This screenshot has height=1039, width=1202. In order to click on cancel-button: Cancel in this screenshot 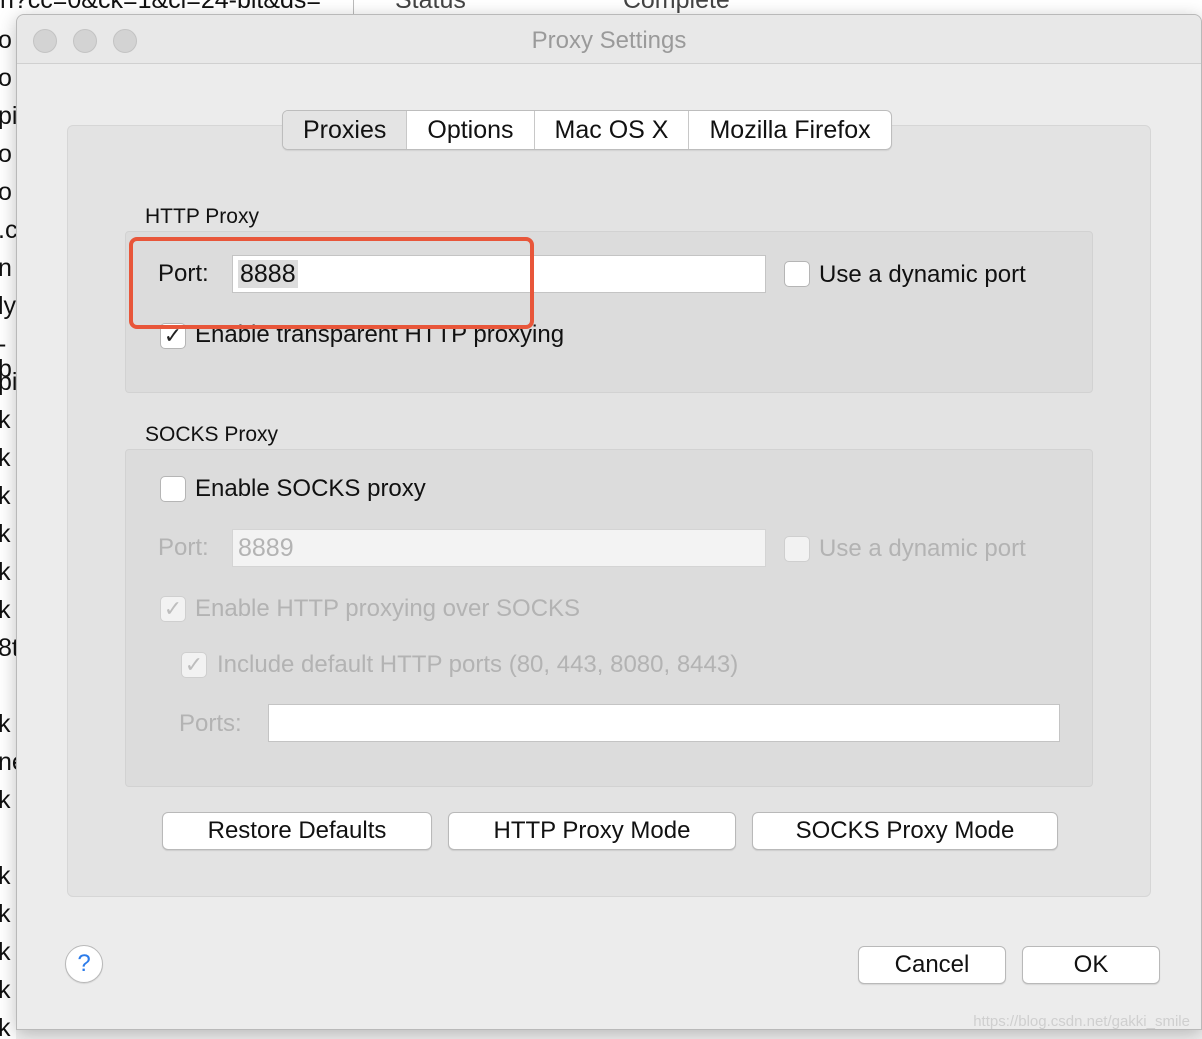, I will do `click(932, 965)`.